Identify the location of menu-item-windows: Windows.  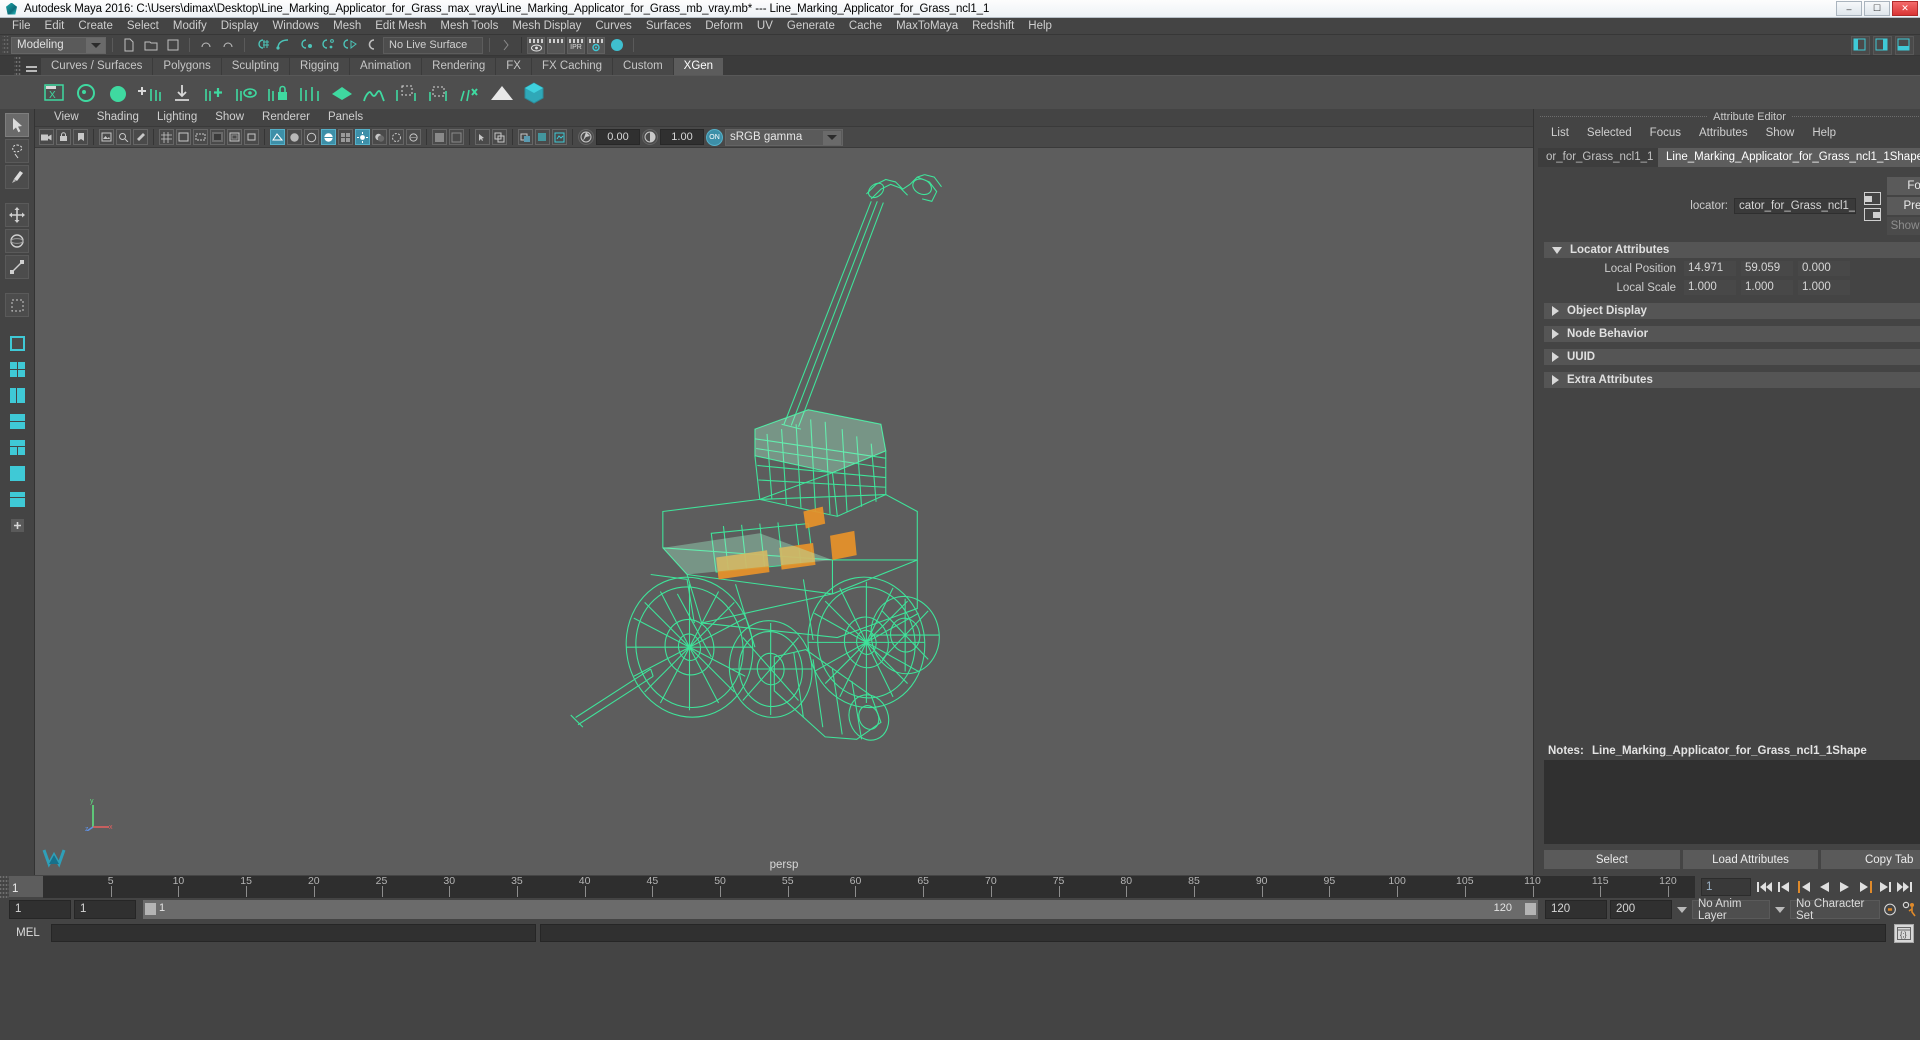
(295, 26).